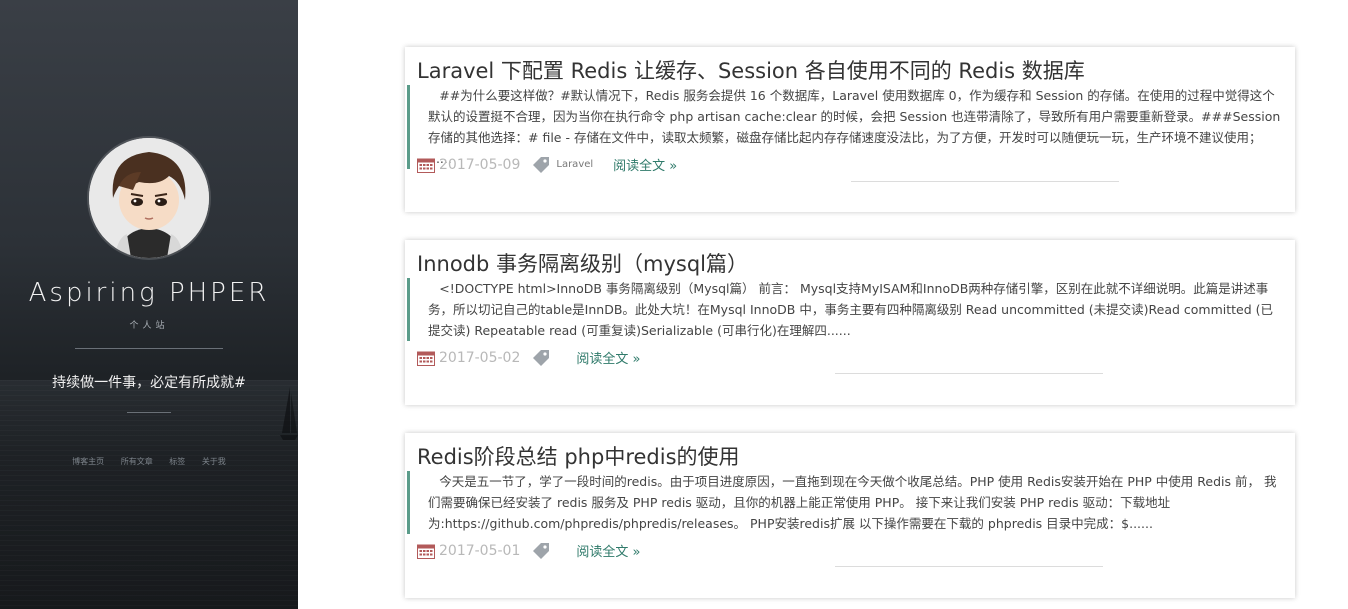 The width and height of the screenshot is (1348, 609). I want to click on post-date: 2017-05-02, so click(480, 357).